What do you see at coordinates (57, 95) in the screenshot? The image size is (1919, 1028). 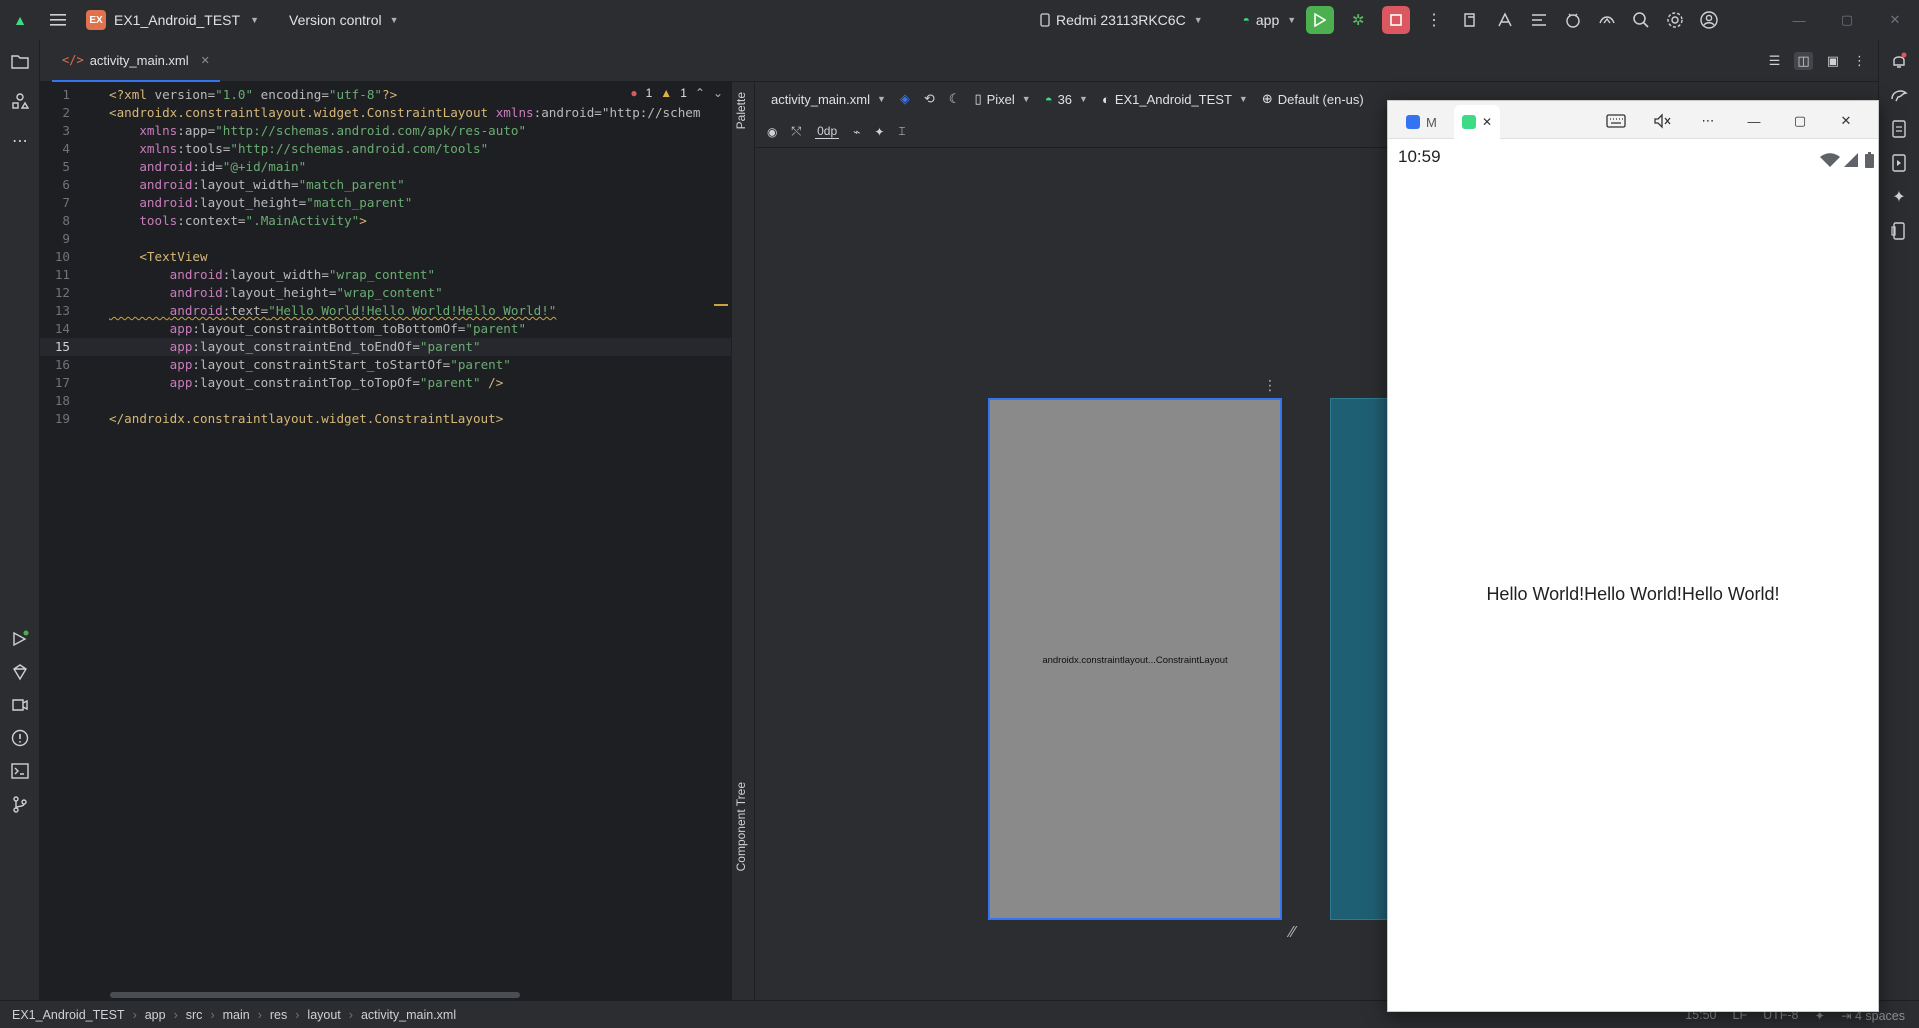 I see `line-number: 1` at bounding box center [57, 95].